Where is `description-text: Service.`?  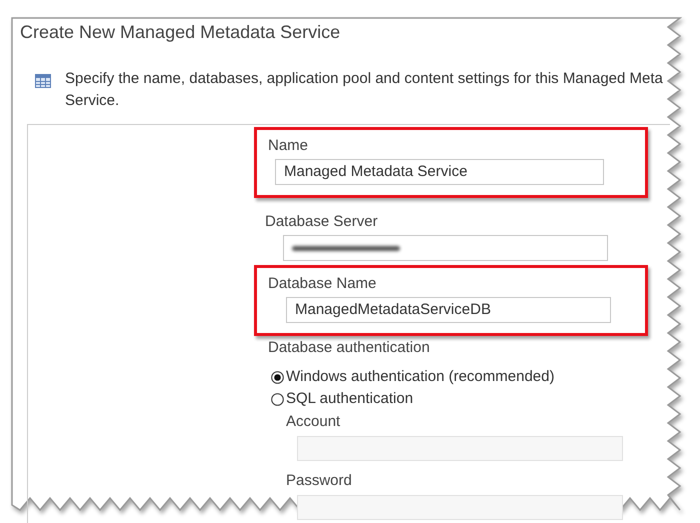
description-text: Service. is located at coordinates (92, 101).